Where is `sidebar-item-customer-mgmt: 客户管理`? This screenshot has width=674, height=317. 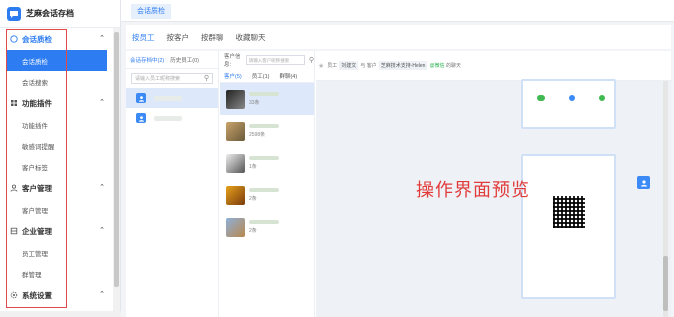
sidebar-item-customer-mgmt: 客户管理 is located at coordinates (56, 209).